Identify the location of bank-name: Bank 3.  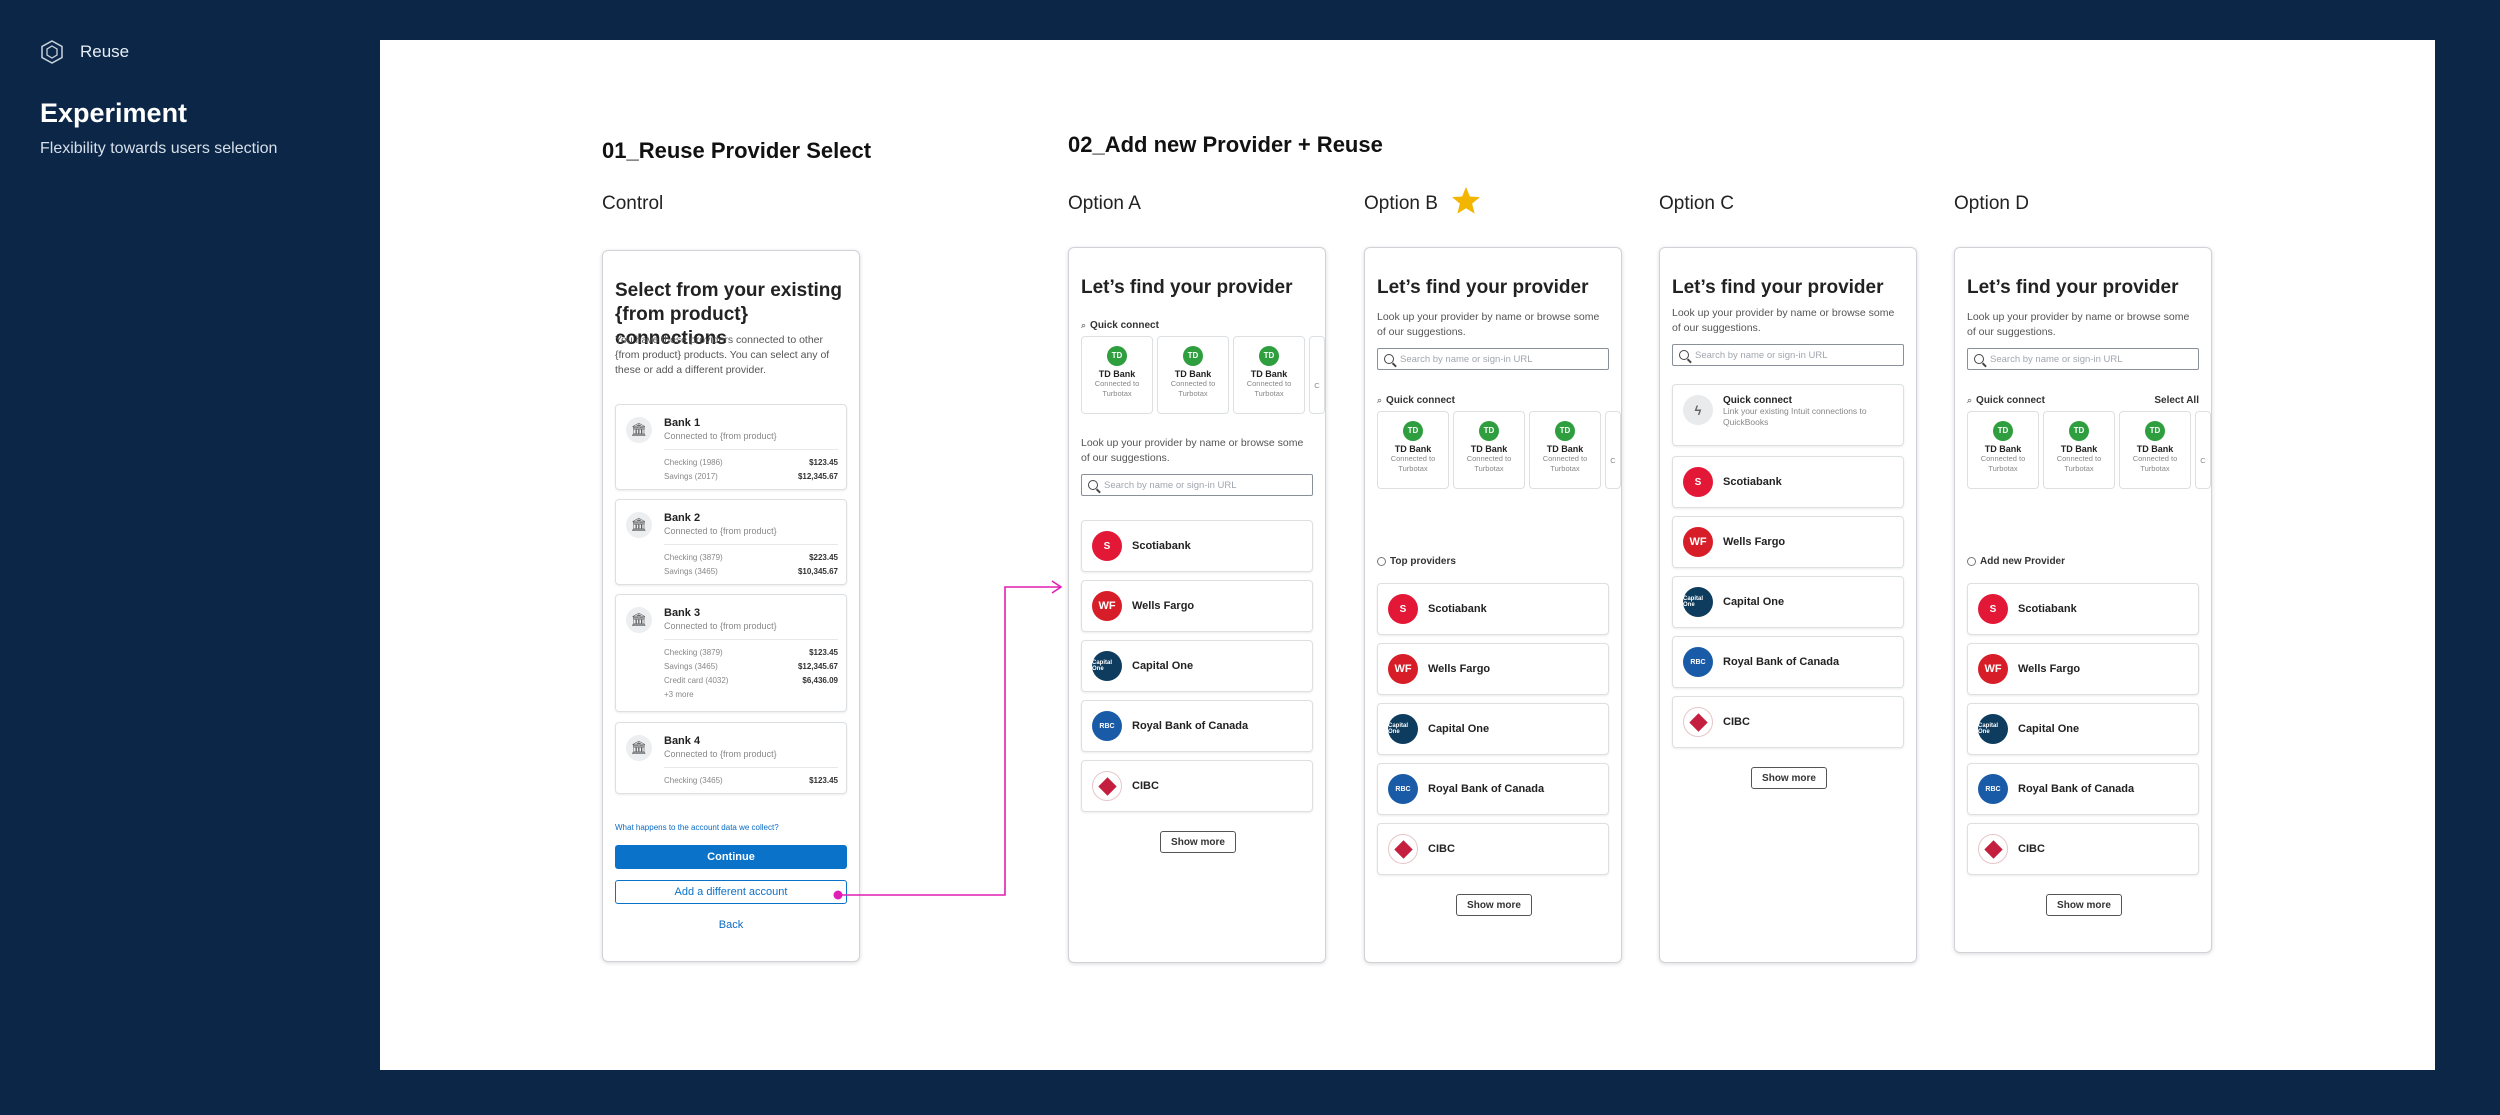
(682, 613).